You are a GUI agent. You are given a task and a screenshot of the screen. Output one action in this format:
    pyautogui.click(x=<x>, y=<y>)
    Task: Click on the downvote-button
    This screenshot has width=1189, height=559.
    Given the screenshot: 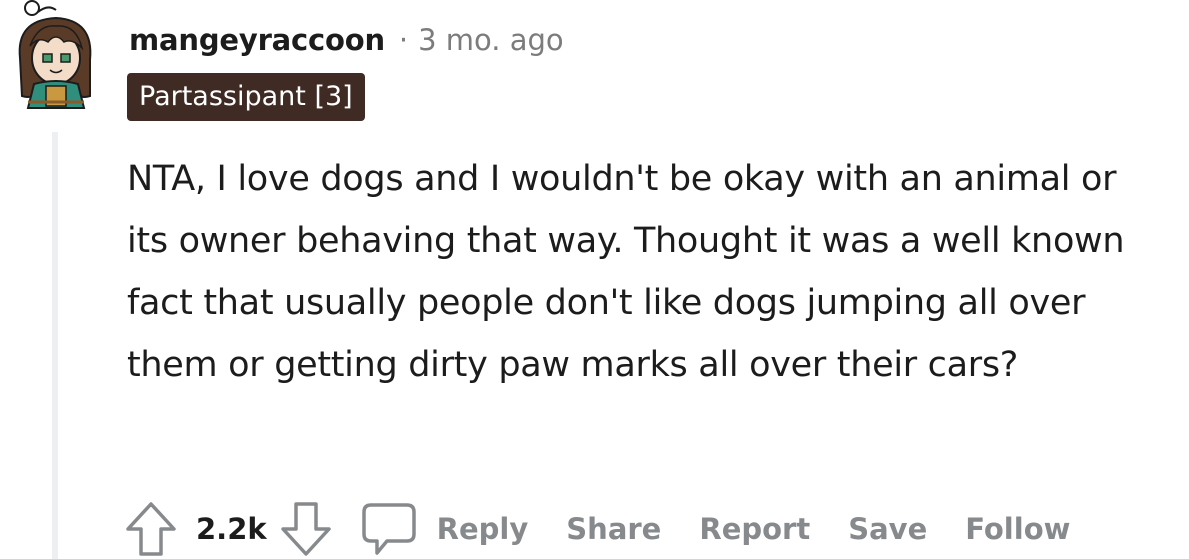 What is the action you would take?
    pyautogui.click(x=306, y=529)
    